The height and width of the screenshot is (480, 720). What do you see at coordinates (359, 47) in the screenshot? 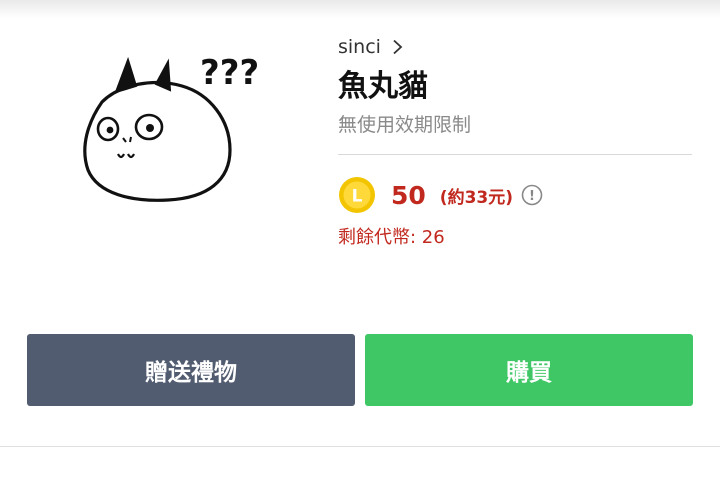
I see `author-name: sinci` at bounding box center [359, 47].